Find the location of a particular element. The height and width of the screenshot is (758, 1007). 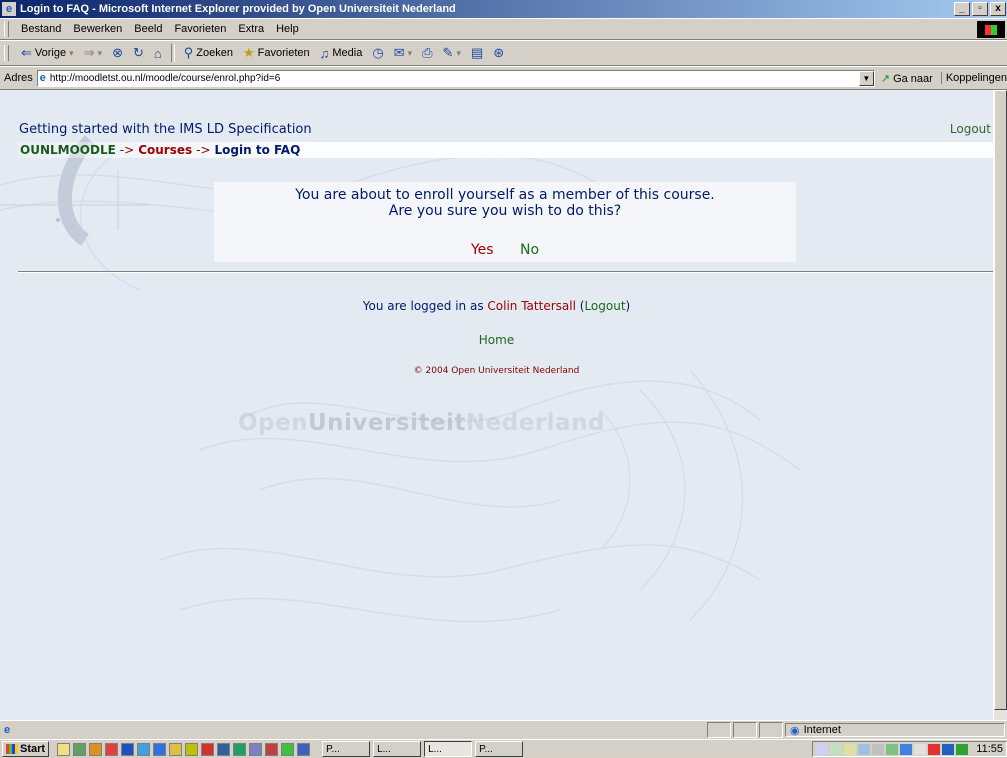

status-cell is located at coordinates (771, 730).